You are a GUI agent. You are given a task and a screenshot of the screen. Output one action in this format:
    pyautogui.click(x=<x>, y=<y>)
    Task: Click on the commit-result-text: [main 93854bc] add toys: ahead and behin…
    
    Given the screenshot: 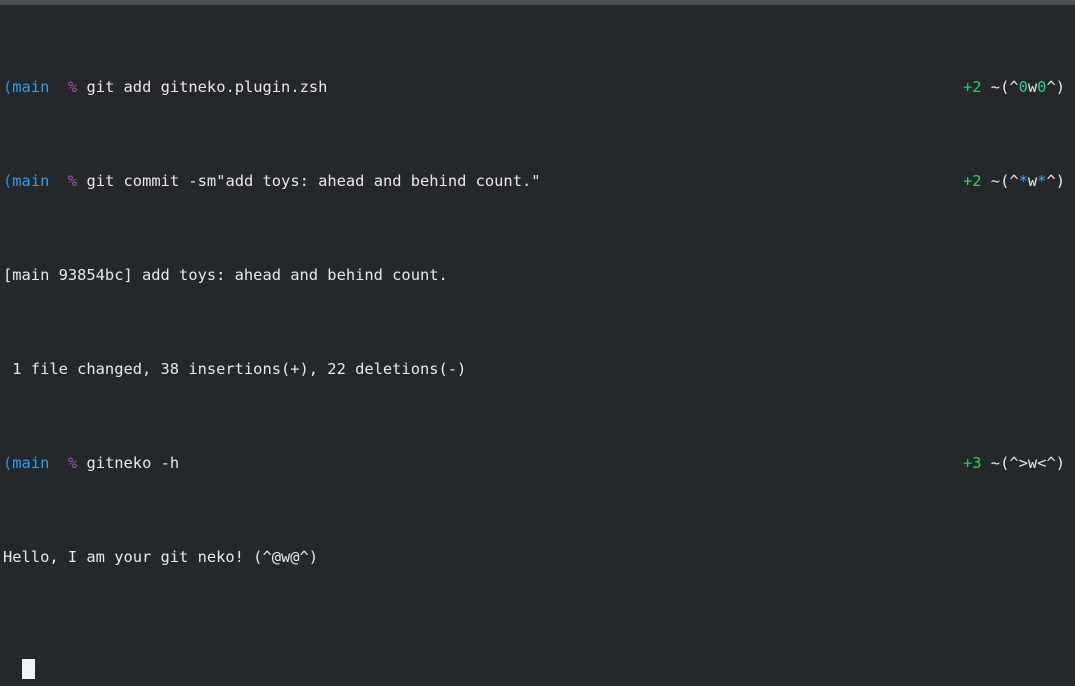 What is the action you would take?
    pyautogui.click(x=225, y=275)
    